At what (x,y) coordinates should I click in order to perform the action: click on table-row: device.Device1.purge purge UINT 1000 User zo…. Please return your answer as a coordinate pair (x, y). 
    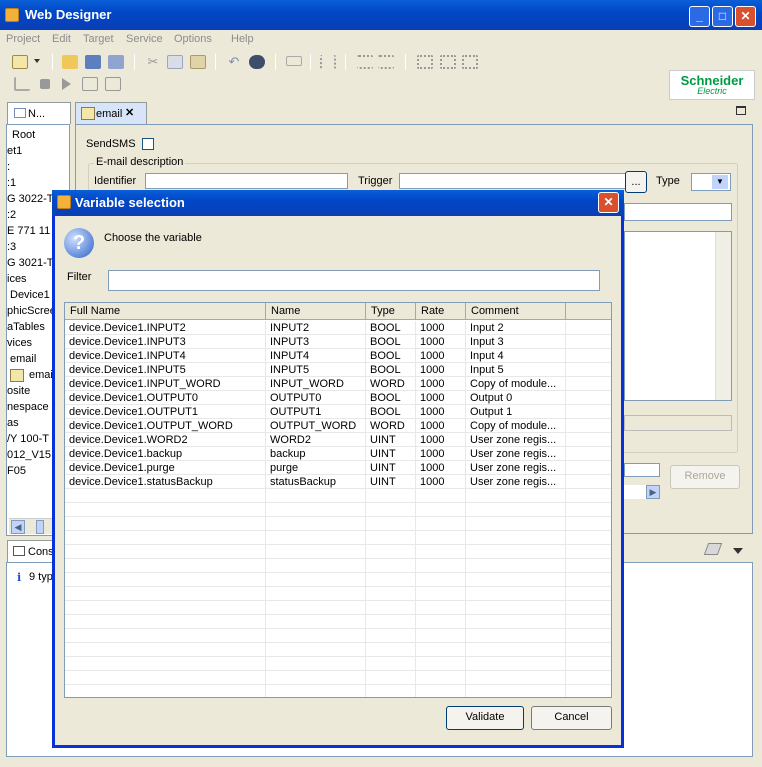
    Looking at the image, I should click on (338, 468).